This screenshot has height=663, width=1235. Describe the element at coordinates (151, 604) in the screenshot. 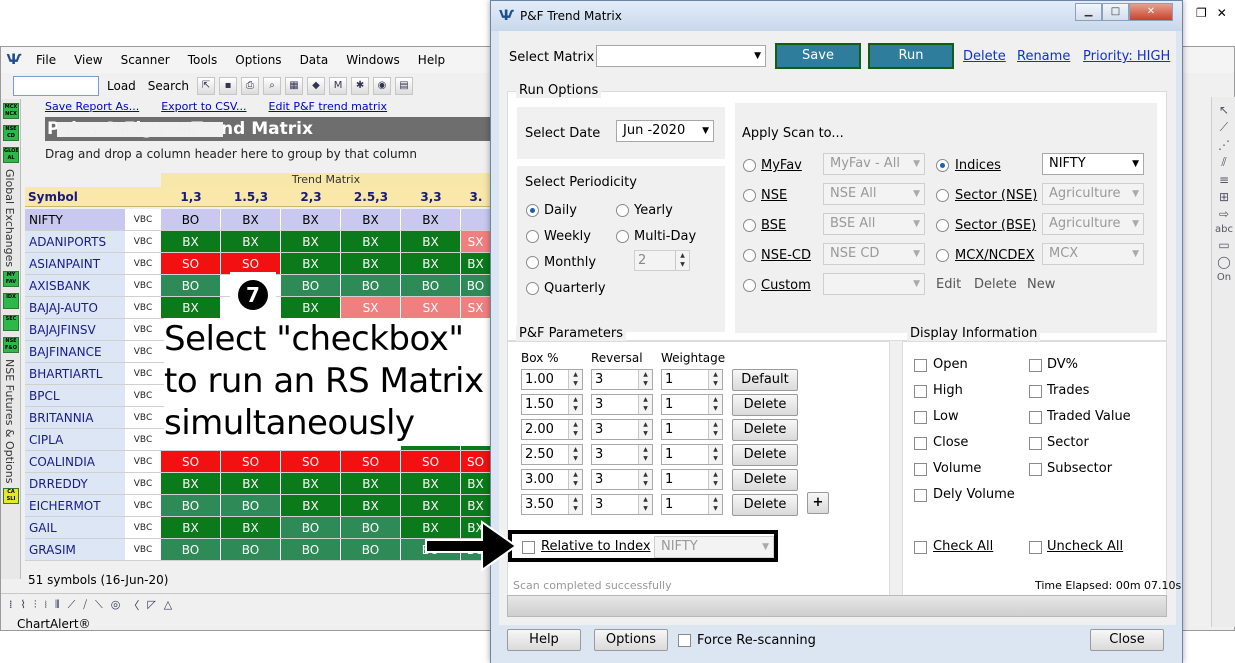

I see `tool-icon: ◸` at that location.